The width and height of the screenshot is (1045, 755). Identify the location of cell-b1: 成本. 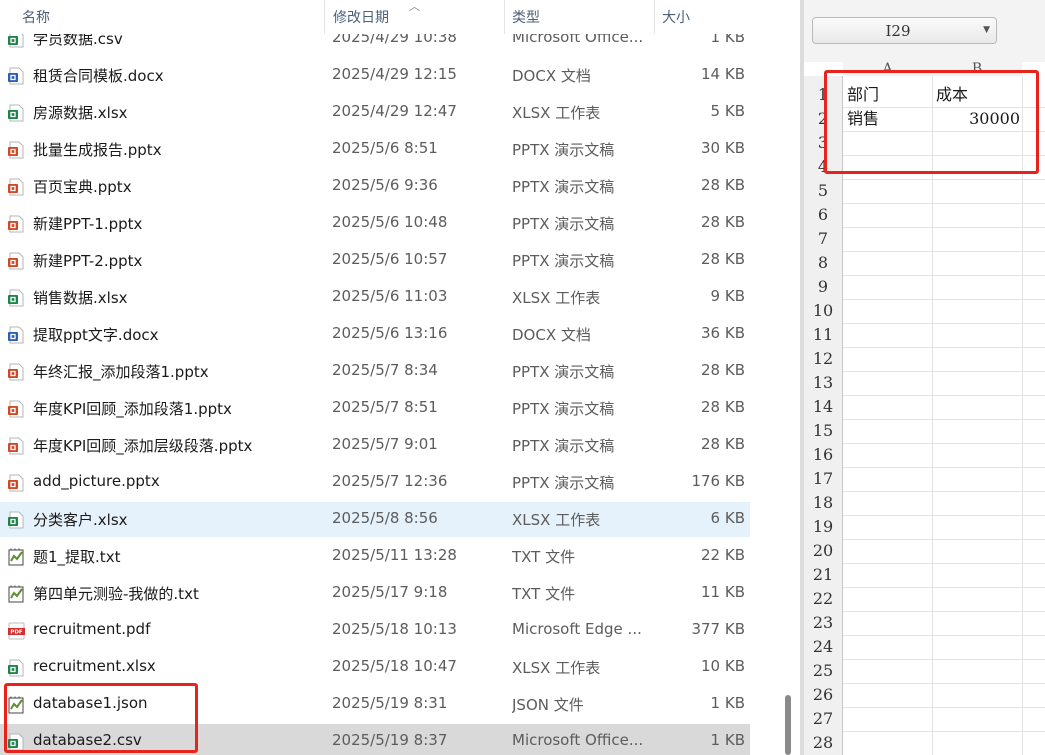
(952, 95).